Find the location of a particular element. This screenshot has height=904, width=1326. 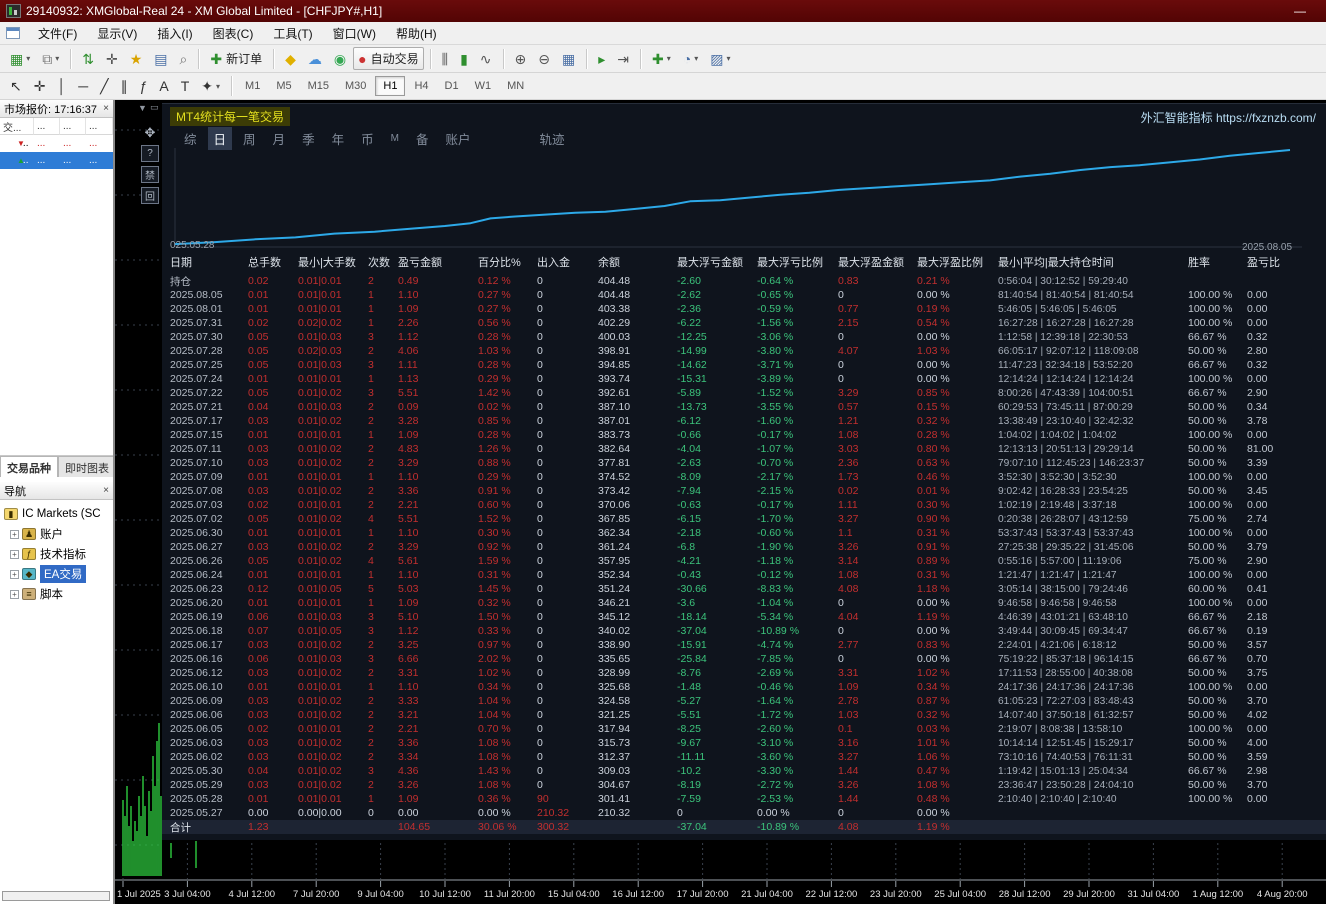

menu-item: 窗口(W) is located at coordinates (354, 33).